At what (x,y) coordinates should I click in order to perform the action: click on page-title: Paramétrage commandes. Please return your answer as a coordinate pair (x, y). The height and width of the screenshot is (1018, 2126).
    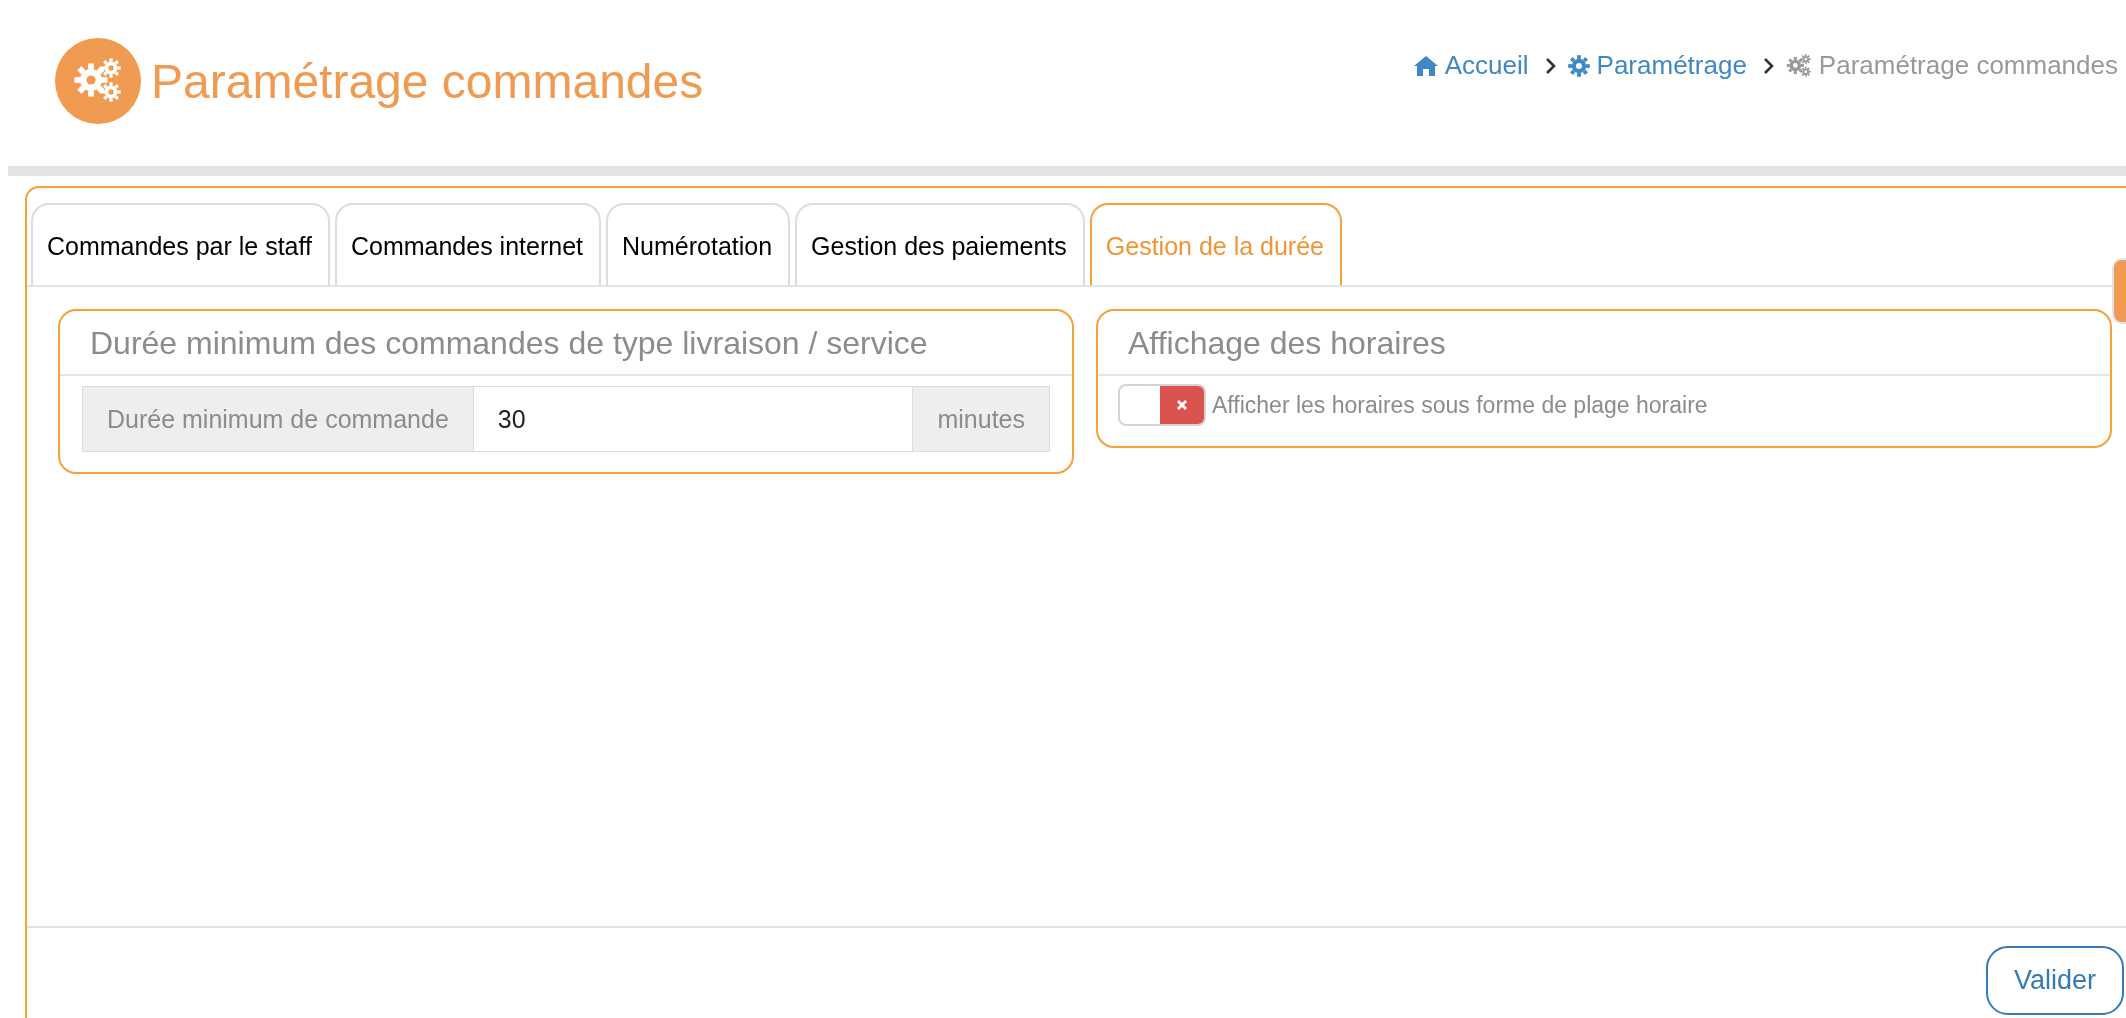
    Looking at the image, I should click on (427, 81).